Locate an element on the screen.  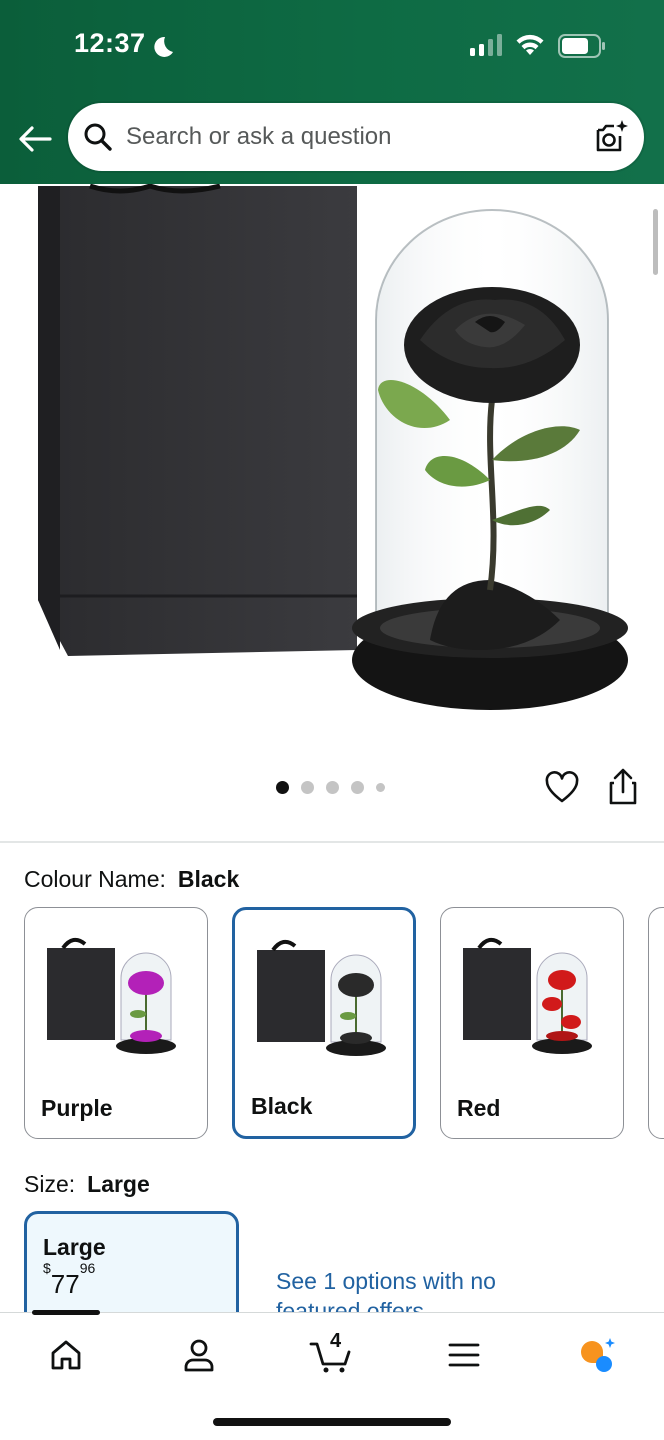
app-header: 12:37 Search or ask a question is located at coordinates (332, 92).